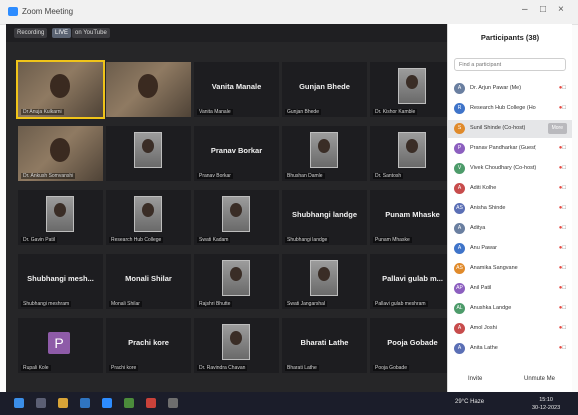 The image size is (578, 415). I want to click on participant-tile: Dr. Kishor Kamble, so click(412, 89).